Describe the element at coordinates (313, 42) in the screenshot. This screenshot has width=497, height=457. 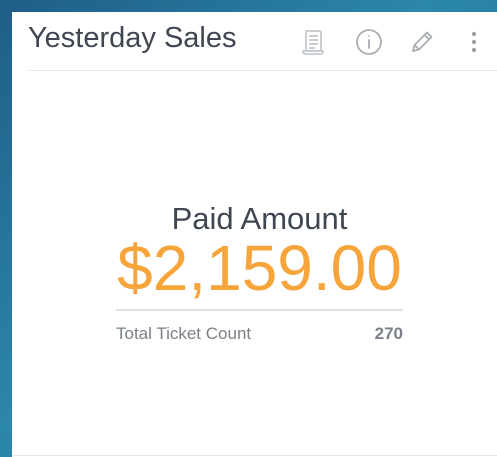
I see `report-scroll-icon` at that location.